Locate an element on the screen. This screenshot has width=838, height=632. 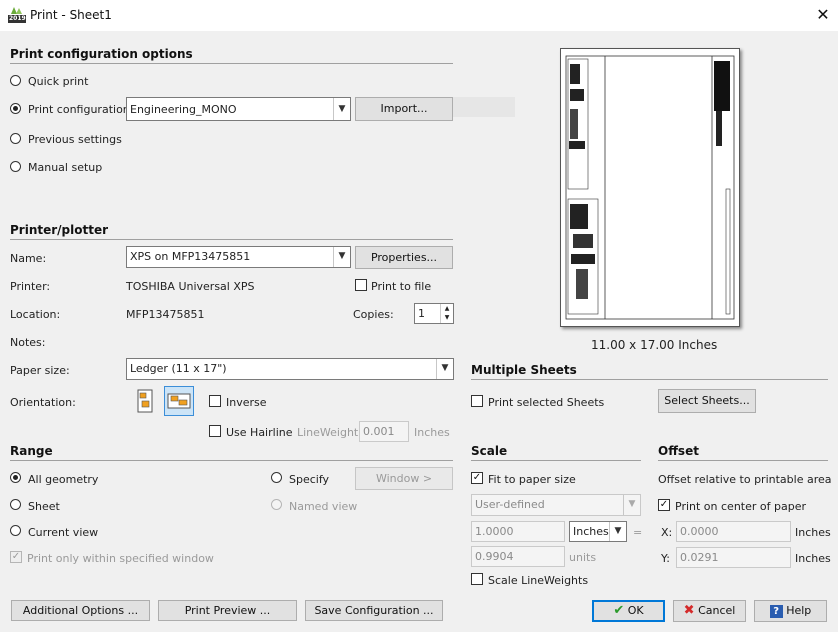
app-icon: 2019 is located at coordinates (17, 15).